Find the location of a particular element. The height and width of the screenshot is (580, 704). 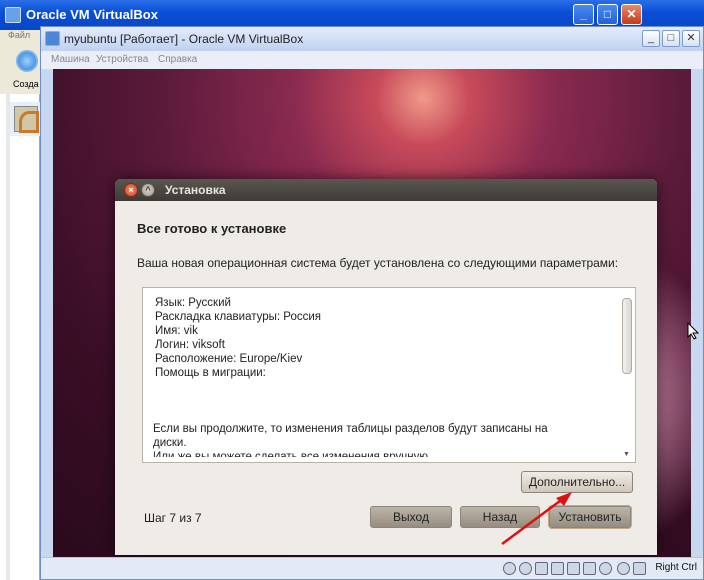

vm-close-button: ✕ is located at coordinates (691, 38).